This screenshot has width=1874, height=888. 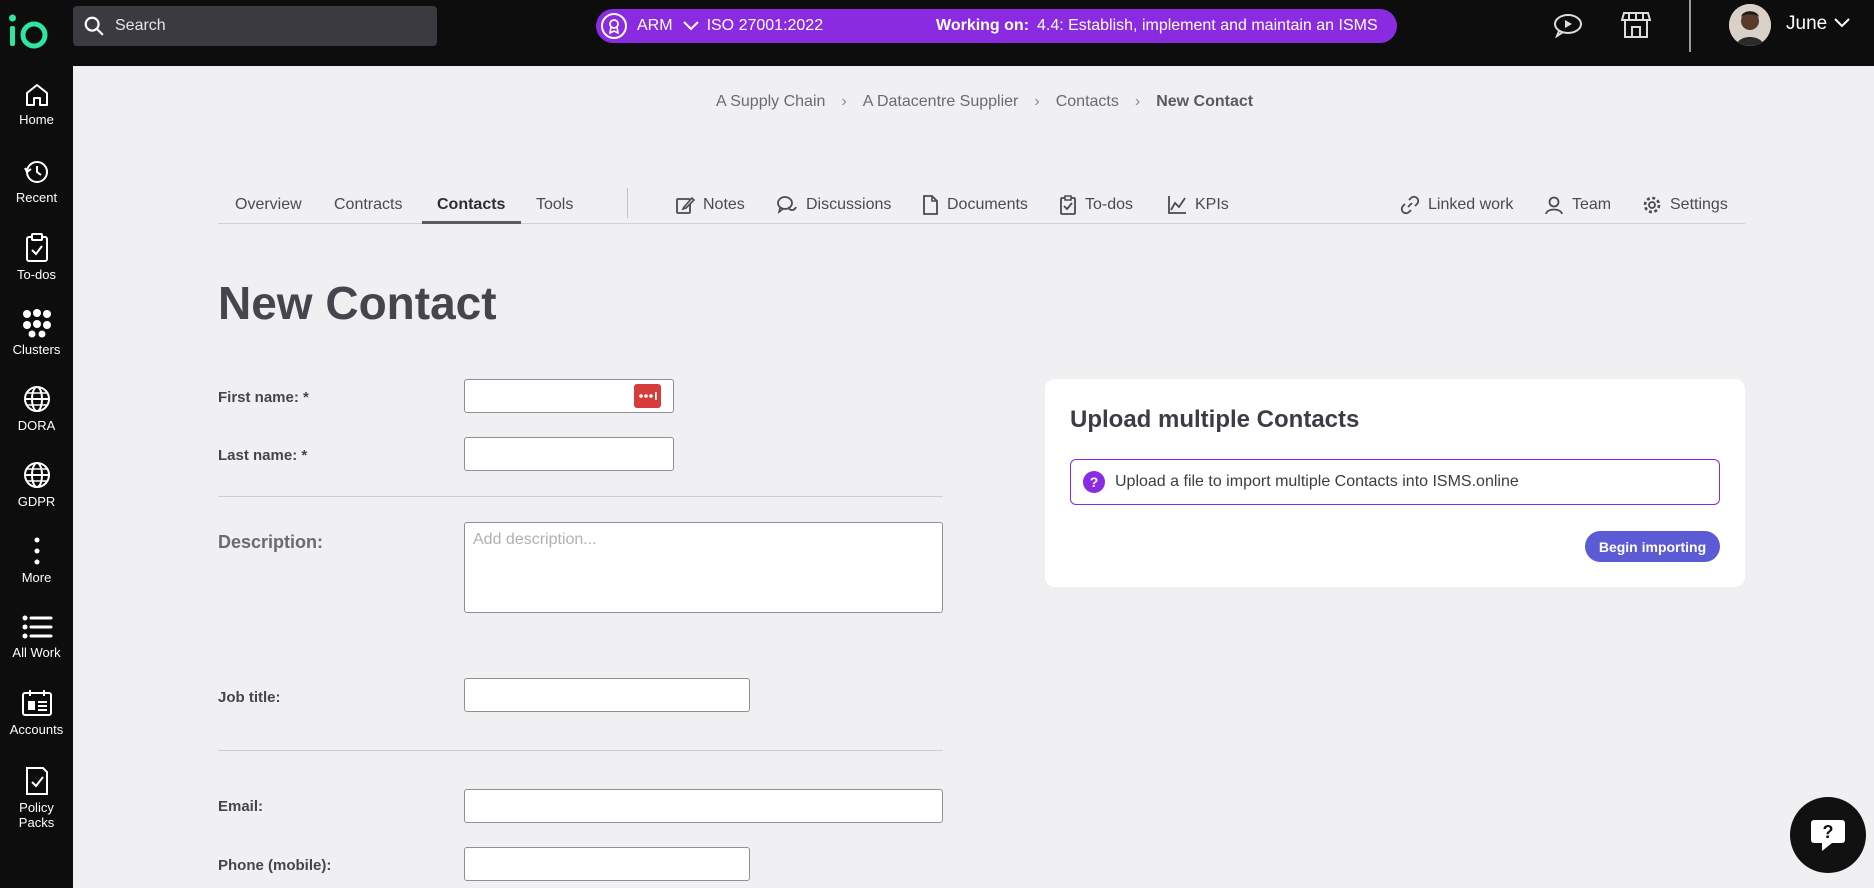 I want to click on tab-kpis: KPIs, so click(x=1198, y=205).